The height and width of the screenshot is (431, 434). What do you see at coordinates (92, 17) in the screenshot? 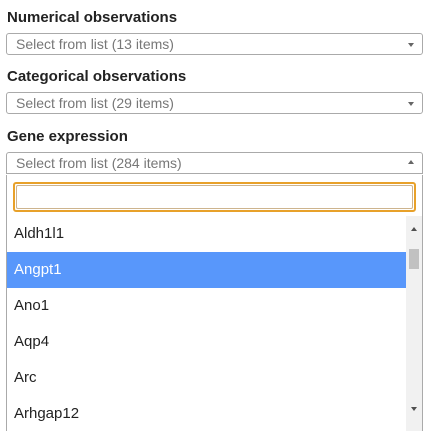
I see `numerical-observations-label: Numerical observations` at bounding box center [92, 17].